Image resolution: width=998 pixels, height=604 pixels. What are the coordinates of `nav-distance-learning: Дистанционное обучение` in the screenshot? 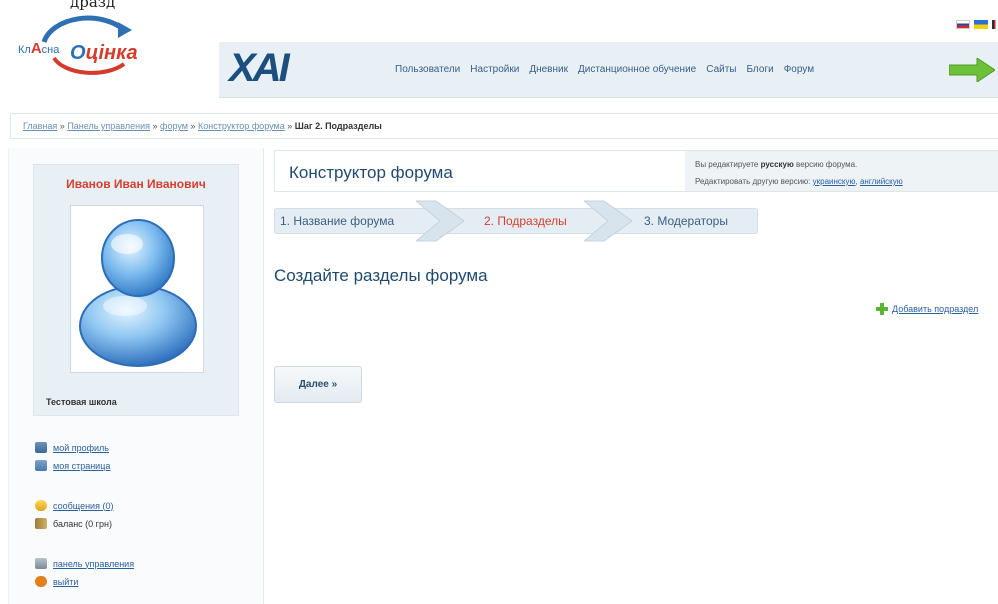 It's located at (637, 69).